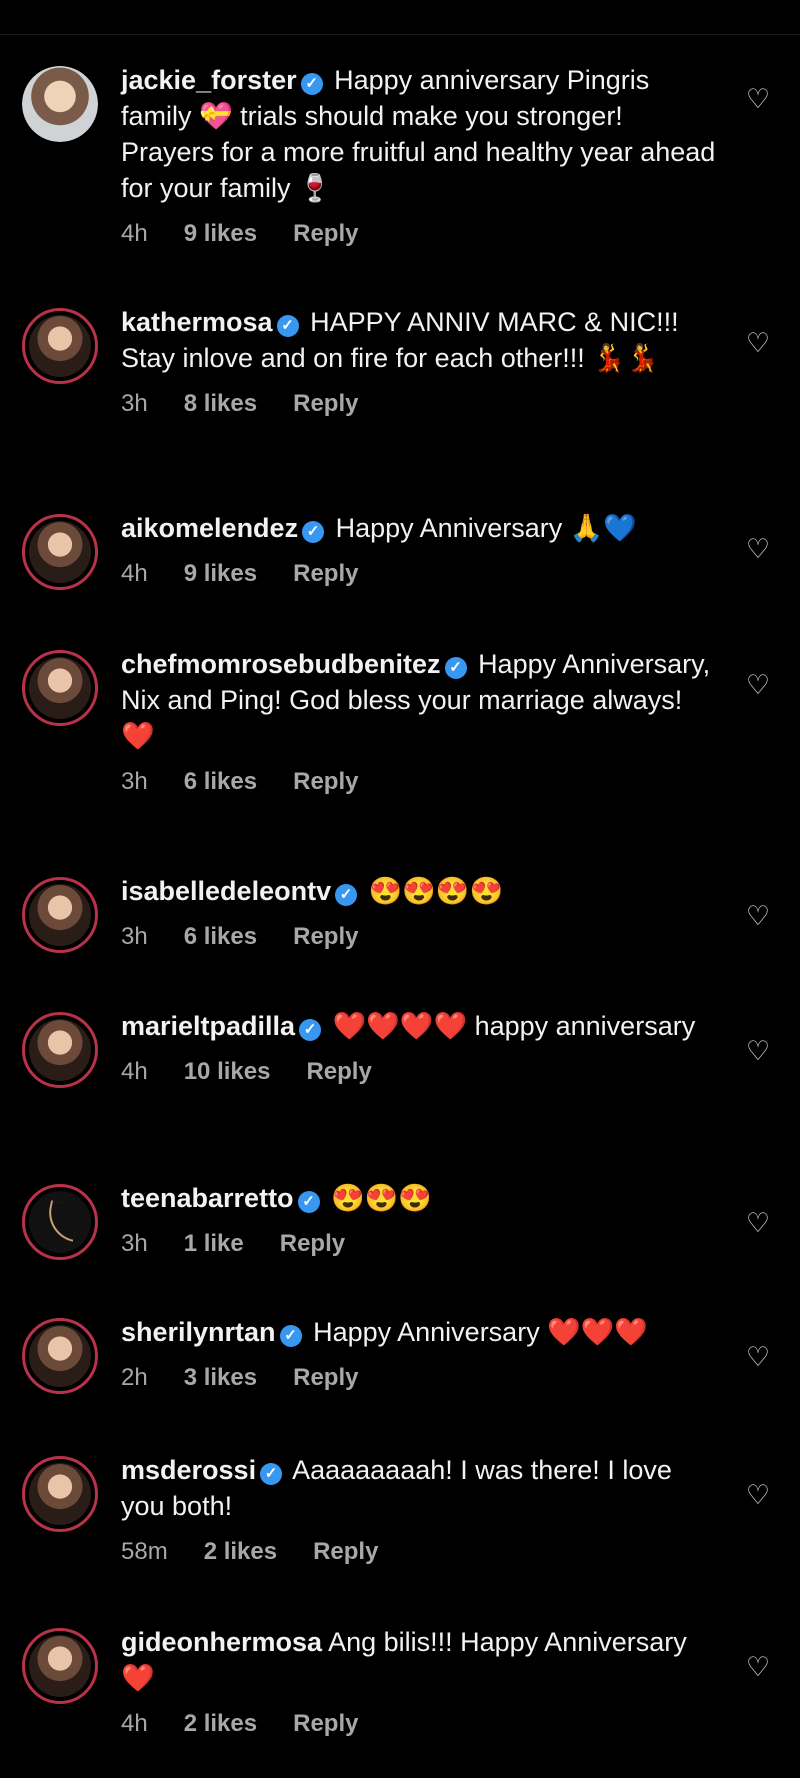  I want to click on username-link: kathermosa, so click(197, 322).